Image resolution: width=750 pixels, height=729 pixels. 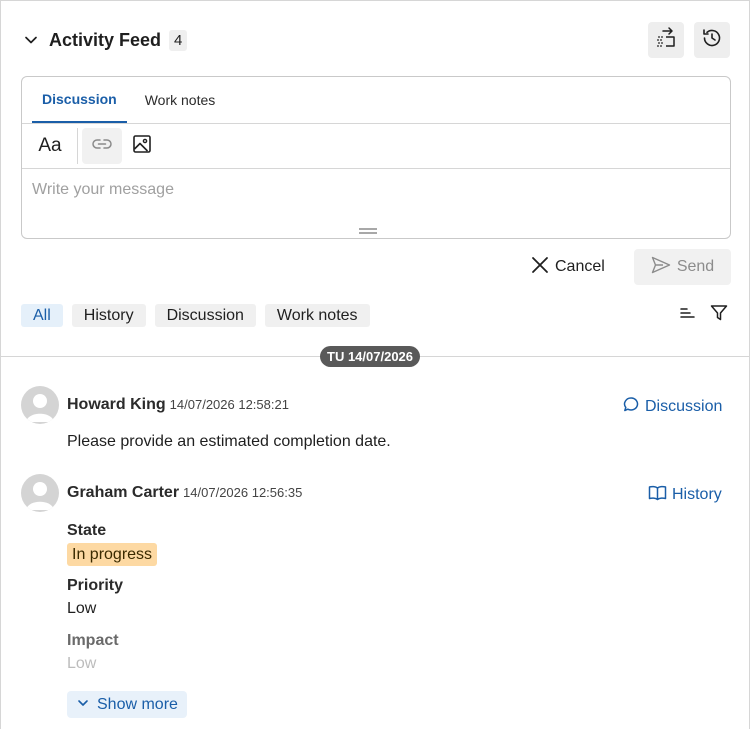 What do you see at coordinates (123, 492) in the screenshot?
I see `author-name: Graham Carter` at bounding box center [123, 492].